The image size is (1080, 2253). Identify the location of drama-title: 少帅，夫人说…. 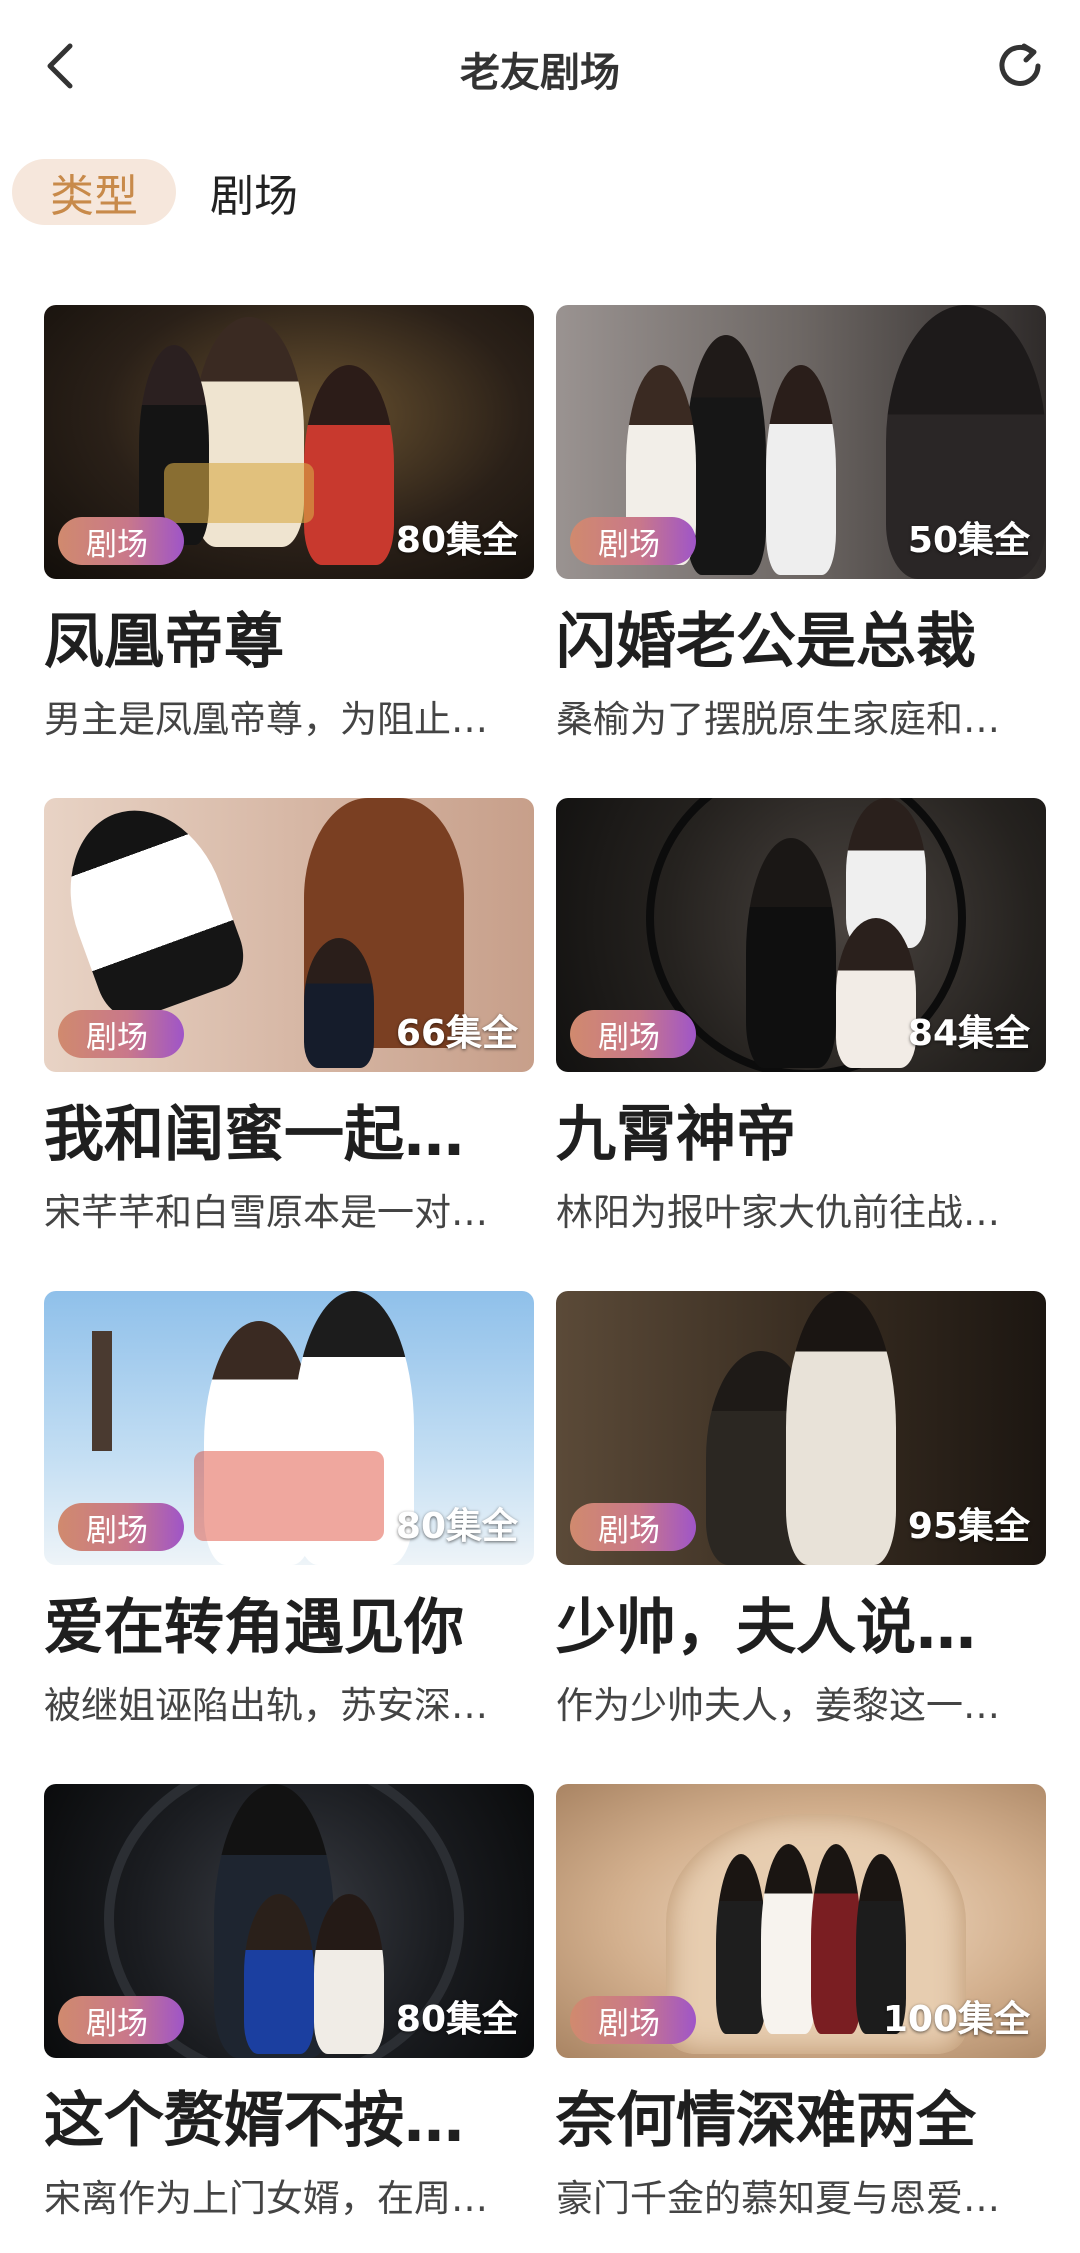
(766, 1628).